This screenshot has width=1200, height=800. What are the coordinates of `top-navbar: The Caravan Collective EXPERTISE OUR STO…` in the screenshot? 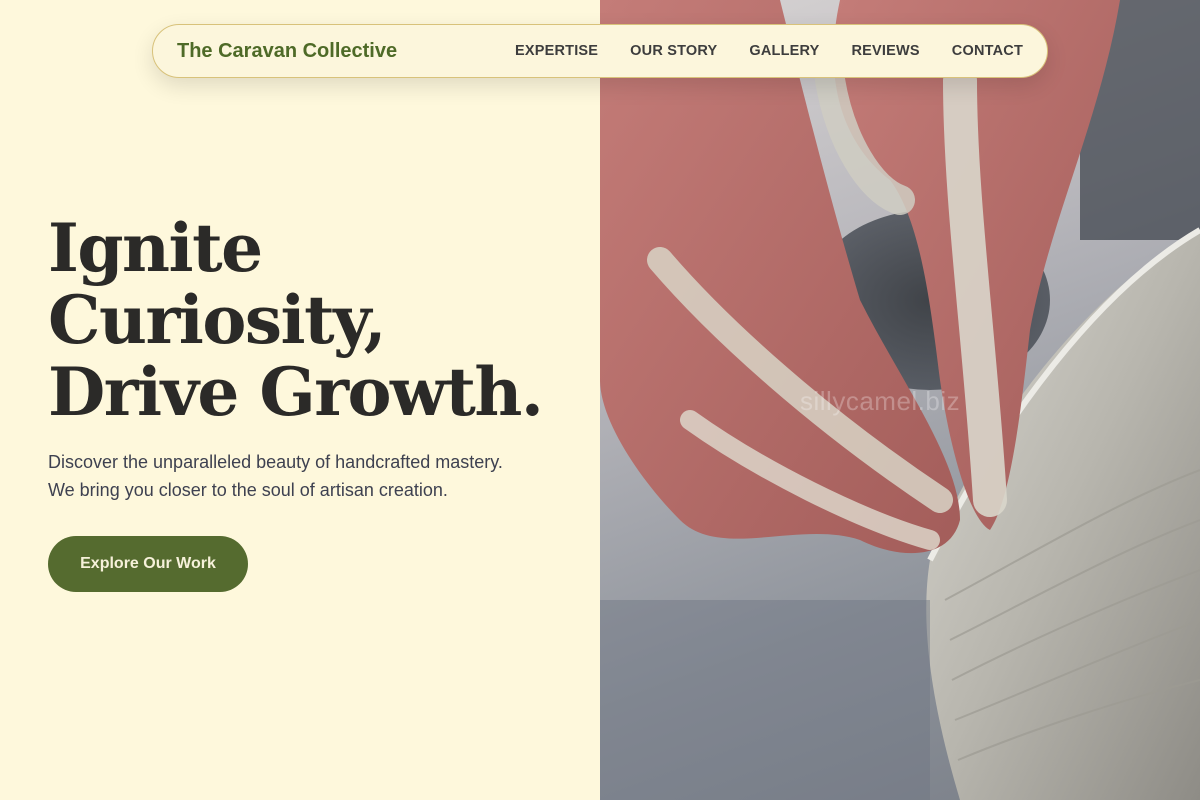 It's located at (600, 51).